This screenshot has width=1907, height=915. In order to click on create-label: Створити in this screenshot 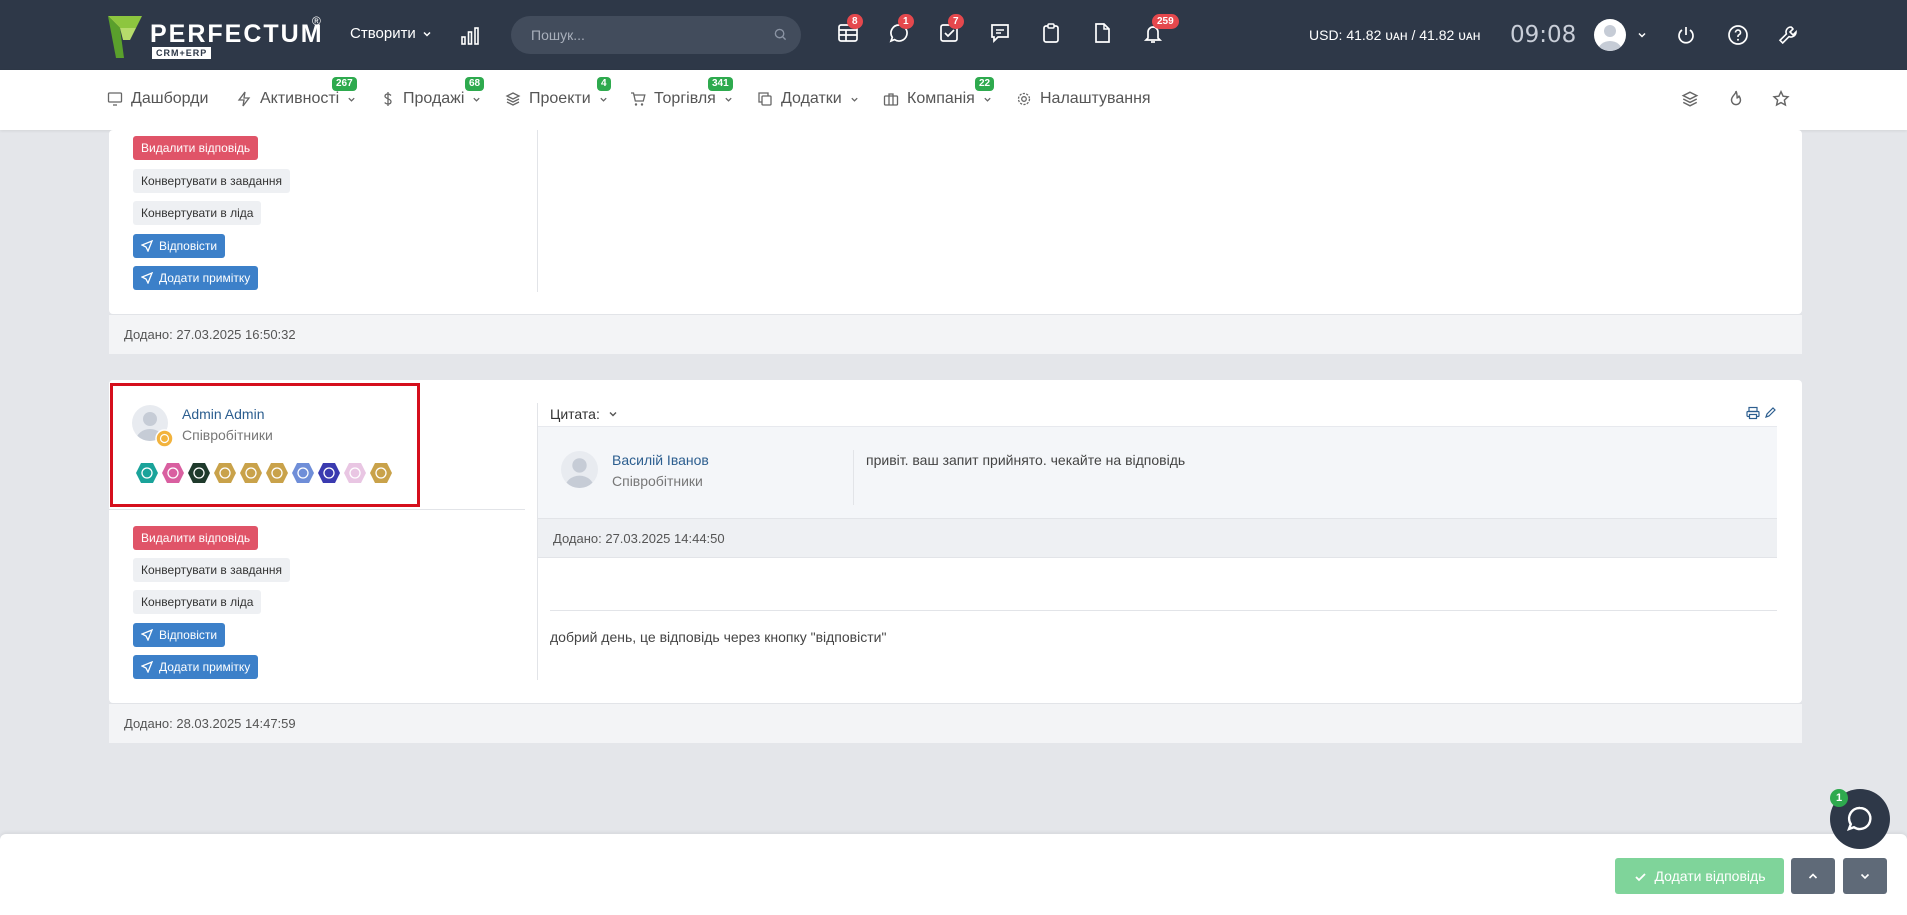, I will do `click(383, 33)`.